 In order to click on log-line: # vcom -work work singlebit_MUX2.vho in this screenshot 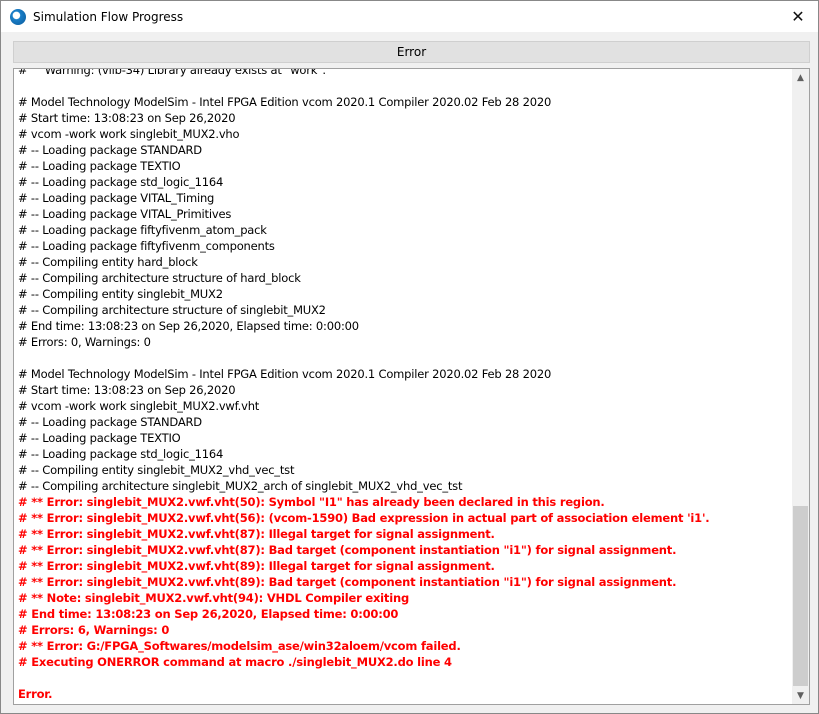, I will do `click(129, 134)`.